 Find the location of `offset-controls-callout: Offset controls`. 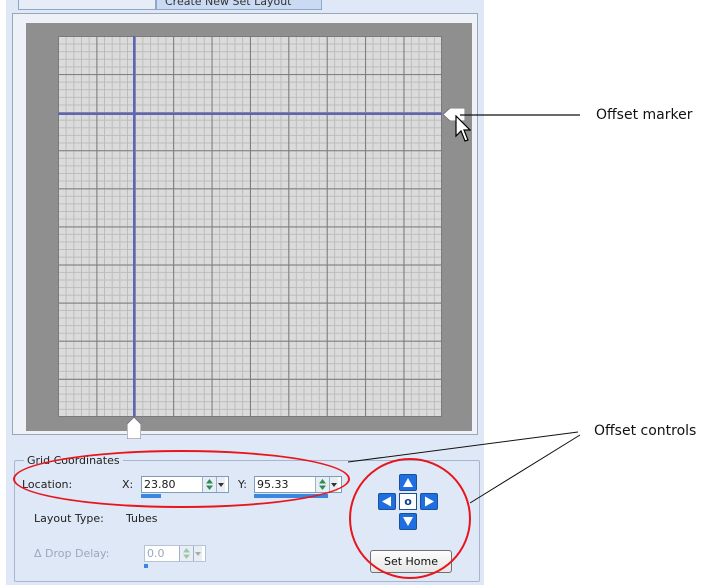

offset-controls-callout: Offset controls is located at coordinates (645, 431).